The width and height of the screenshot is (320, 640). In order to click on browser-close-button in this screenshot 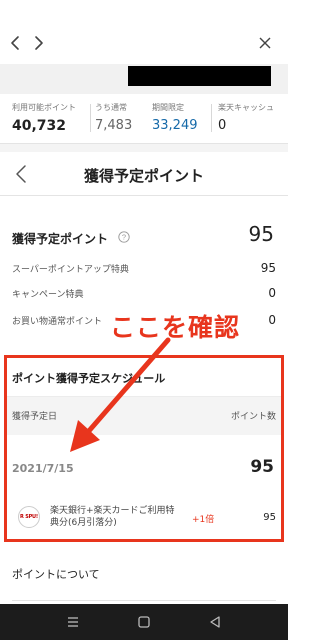, I will do `click(265, 43)`.